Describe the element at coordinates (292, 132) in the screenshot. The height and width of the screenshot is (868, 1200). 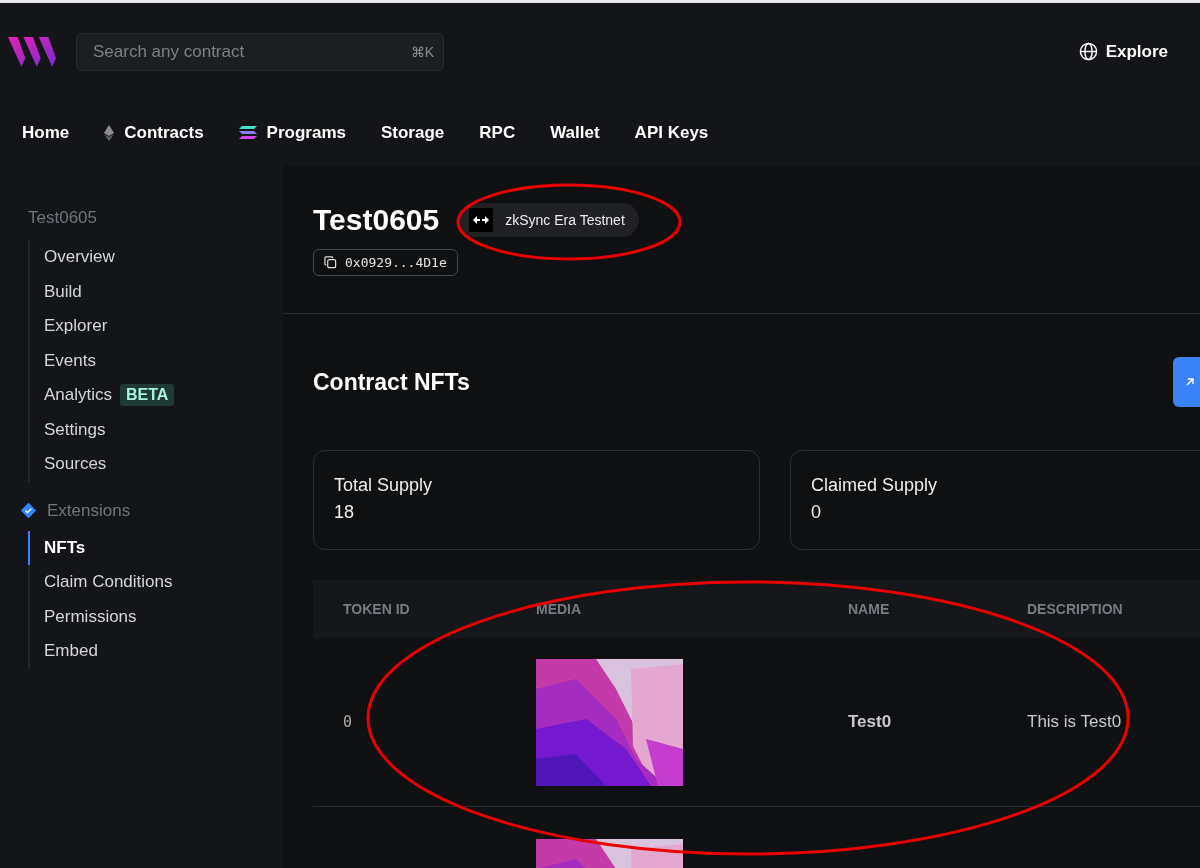
I see `nav-link: Programs` at that location.